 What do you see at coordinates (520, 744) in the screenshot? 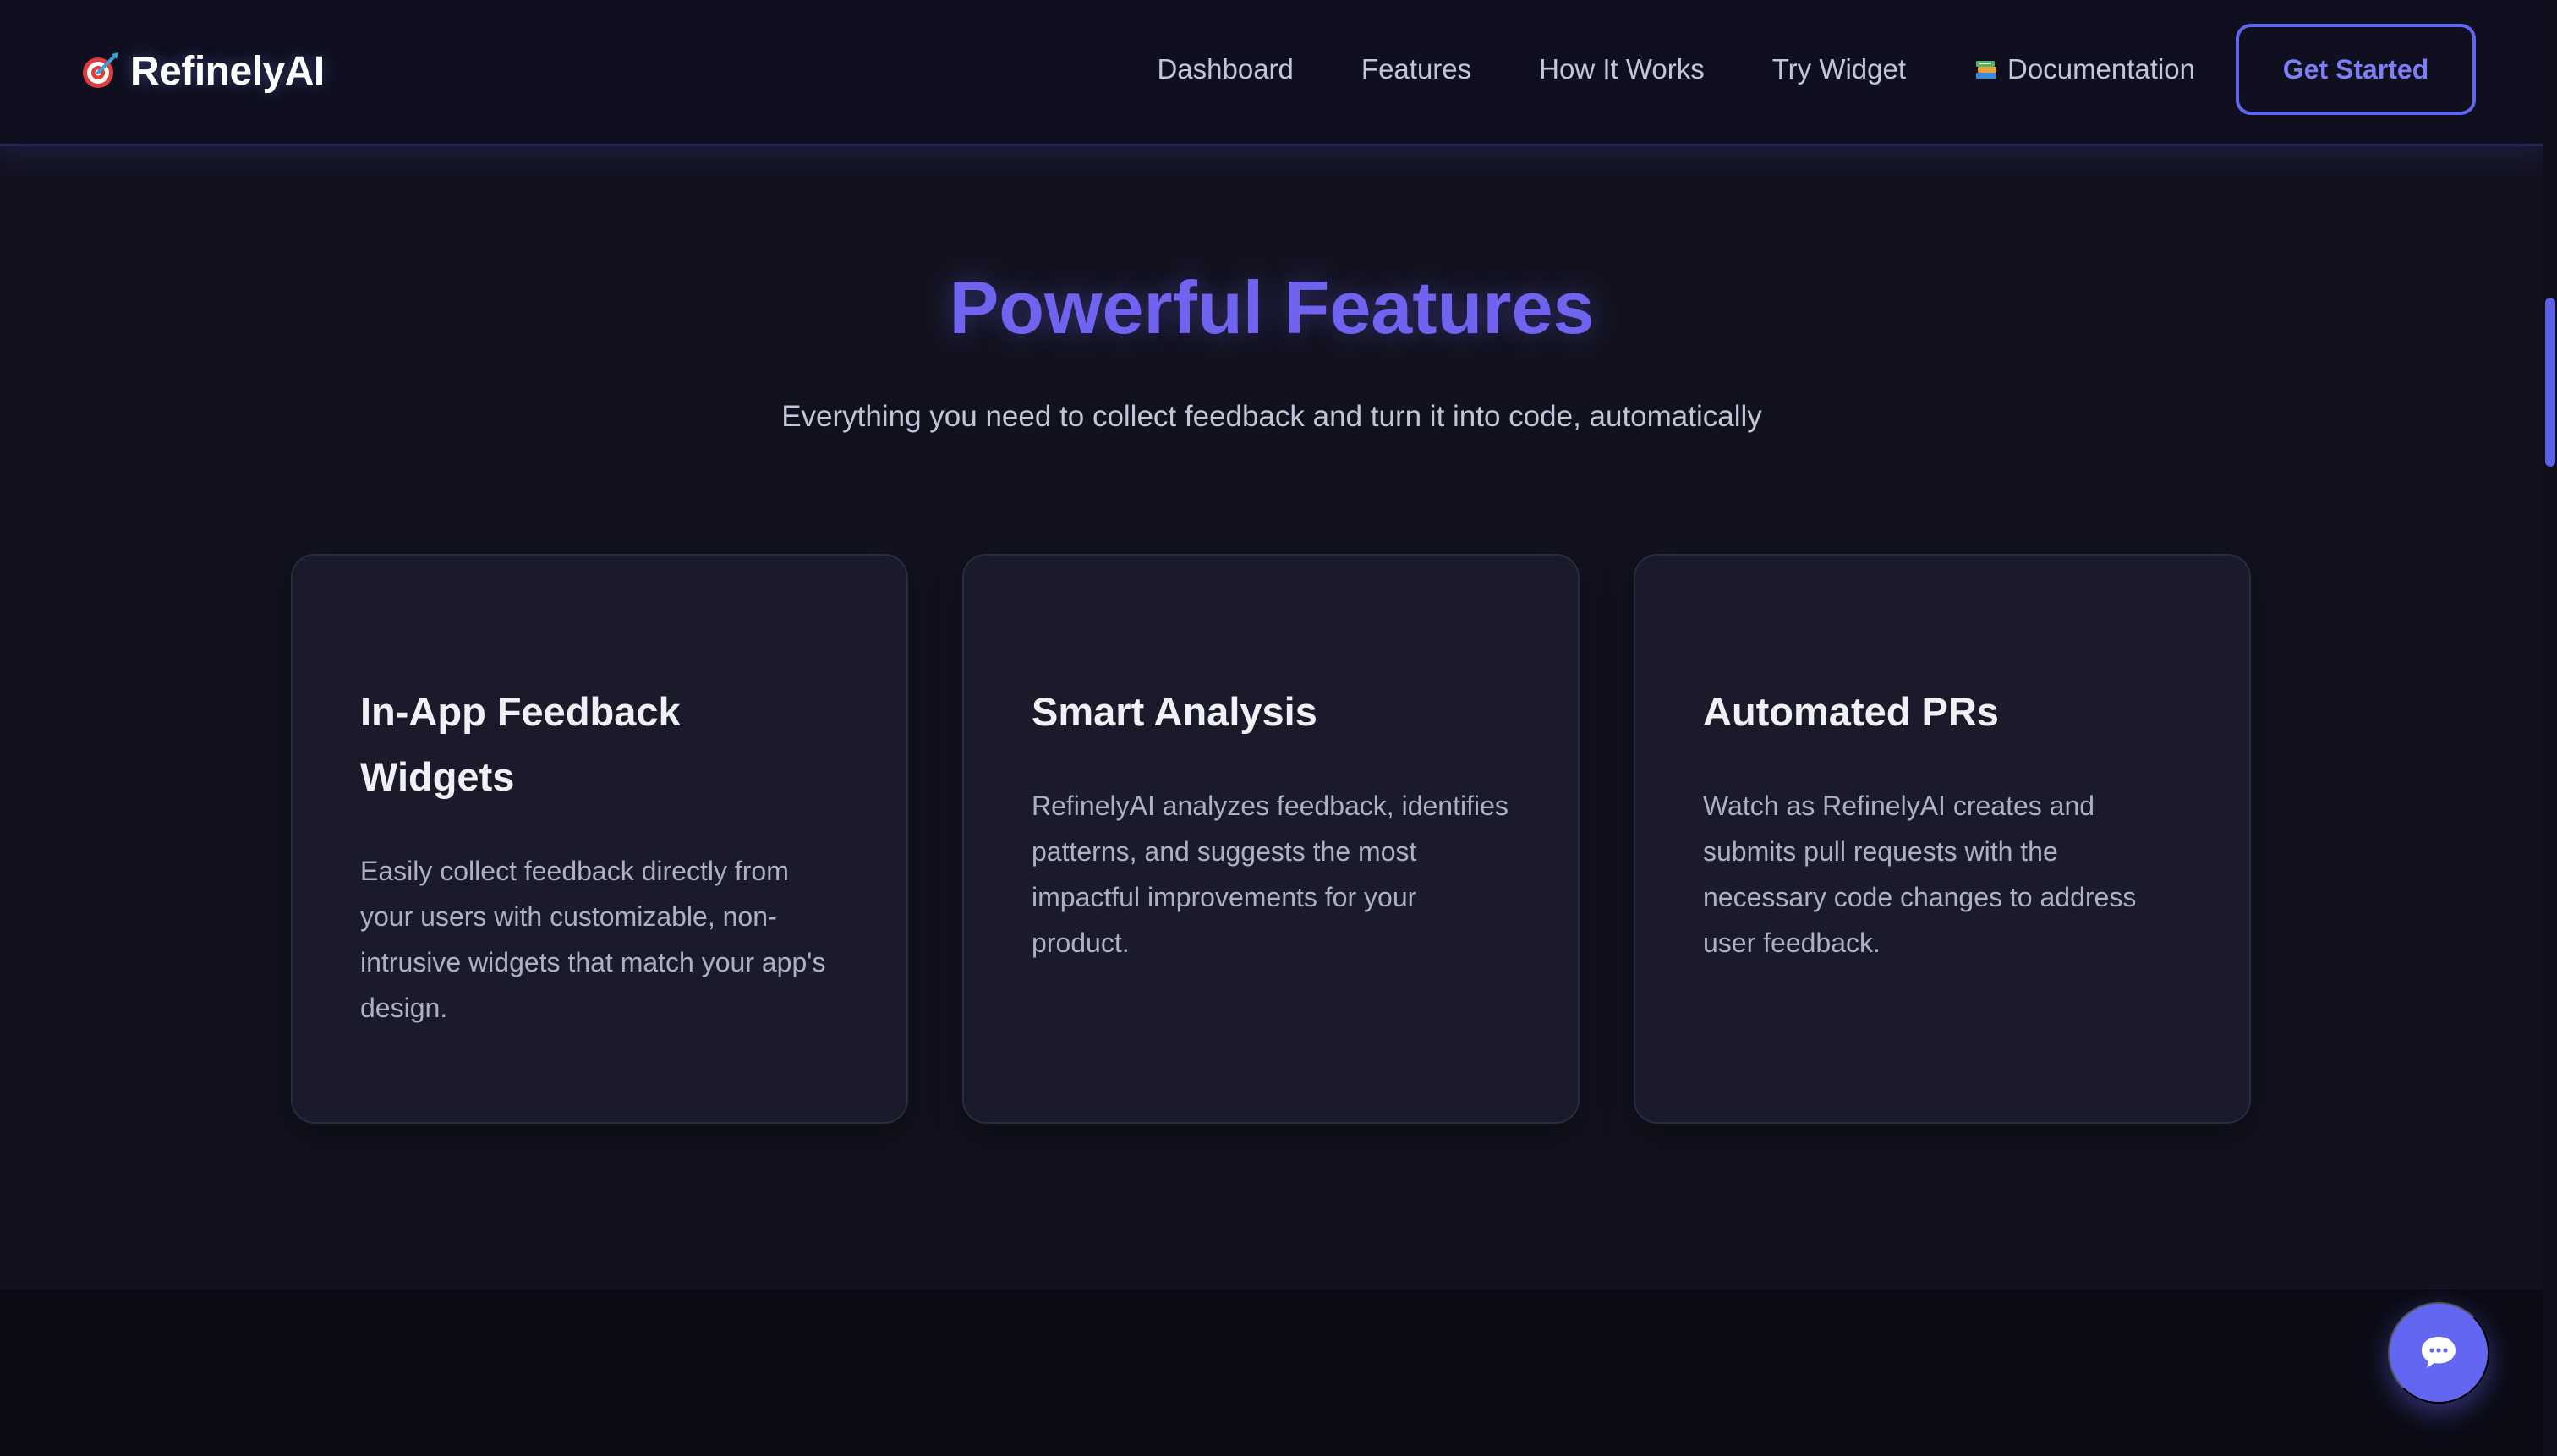
I see `feature-card-title: In-App Feedback Widgets` at bounding box center [520, 744].